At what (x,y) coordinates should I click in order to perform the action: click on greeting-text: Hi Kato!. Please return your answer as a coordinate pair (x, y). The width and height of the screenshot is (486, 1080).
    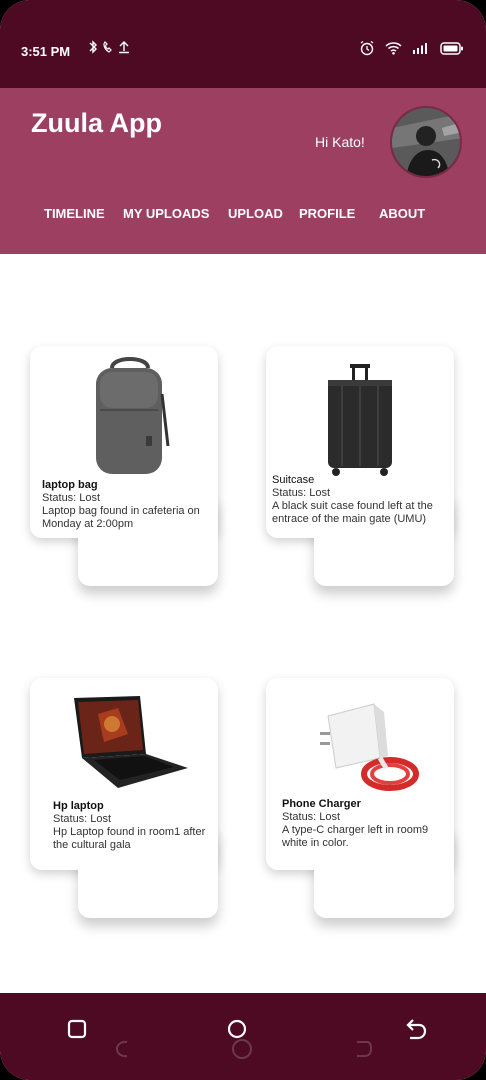
    Looking at the image, I should click on (340, 142).